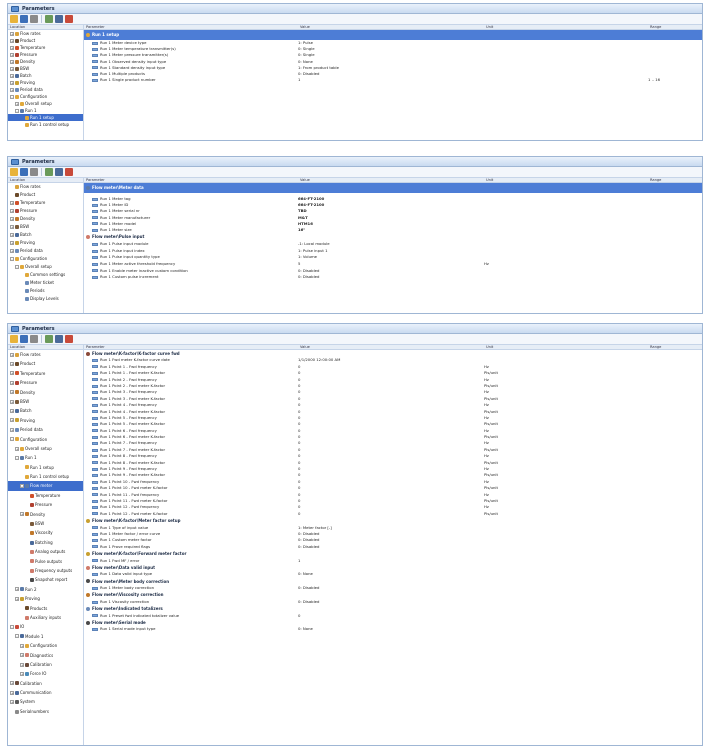  What do you see at coordinates (45, 486) in the screenshot?
I see `tree-item: - Flow meter` at bounding box center [45, 486].